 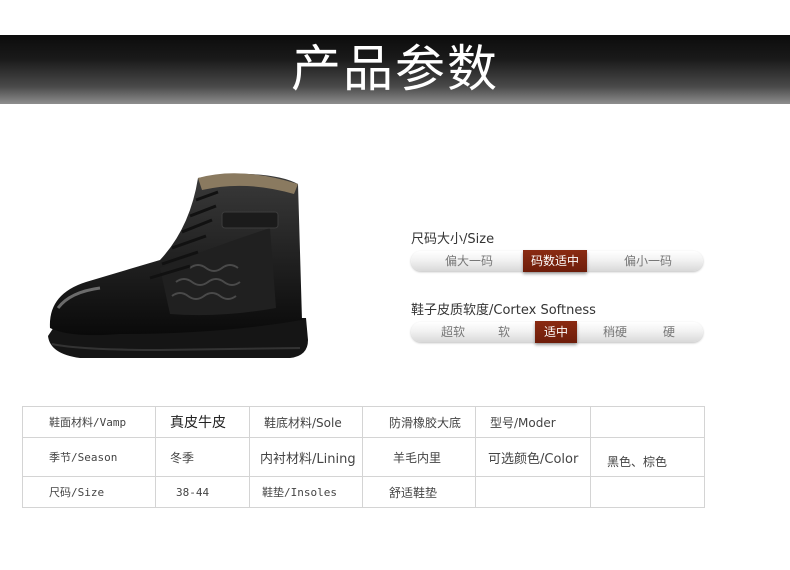 I want to click on spec-value: 38-44, so click(x=202, y=492).